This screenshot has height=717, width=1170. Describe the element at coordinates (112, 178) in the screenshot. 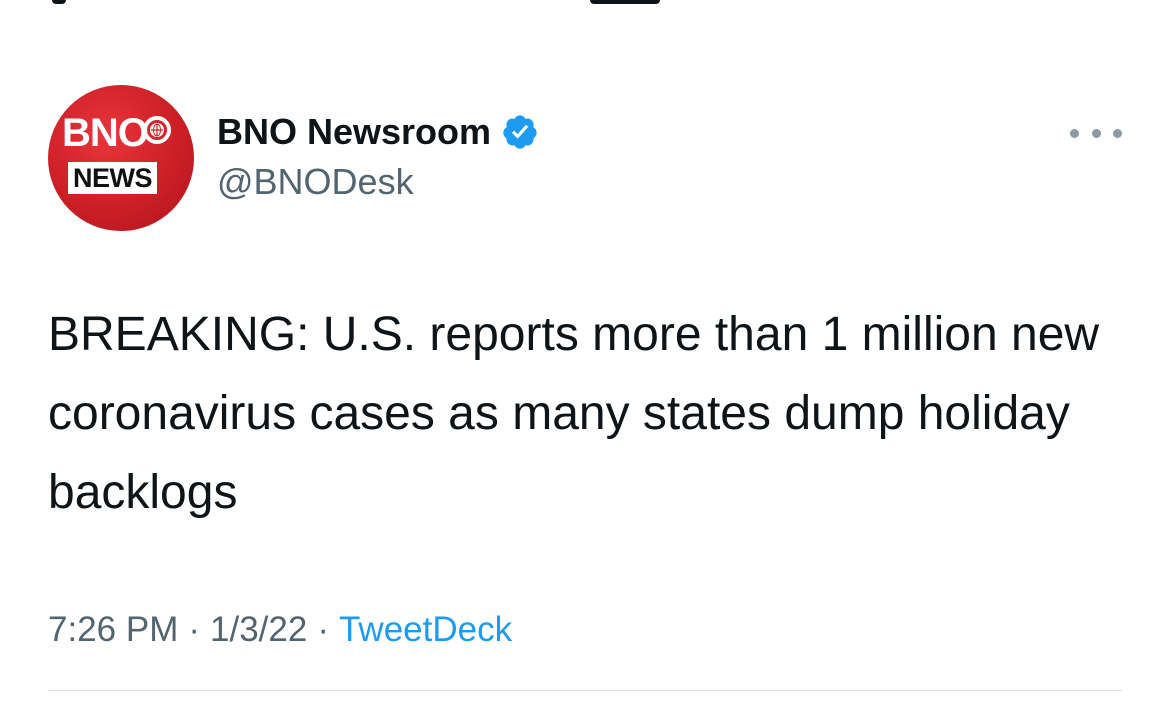

I see `avatar-logo-news: NEWS` at that location.